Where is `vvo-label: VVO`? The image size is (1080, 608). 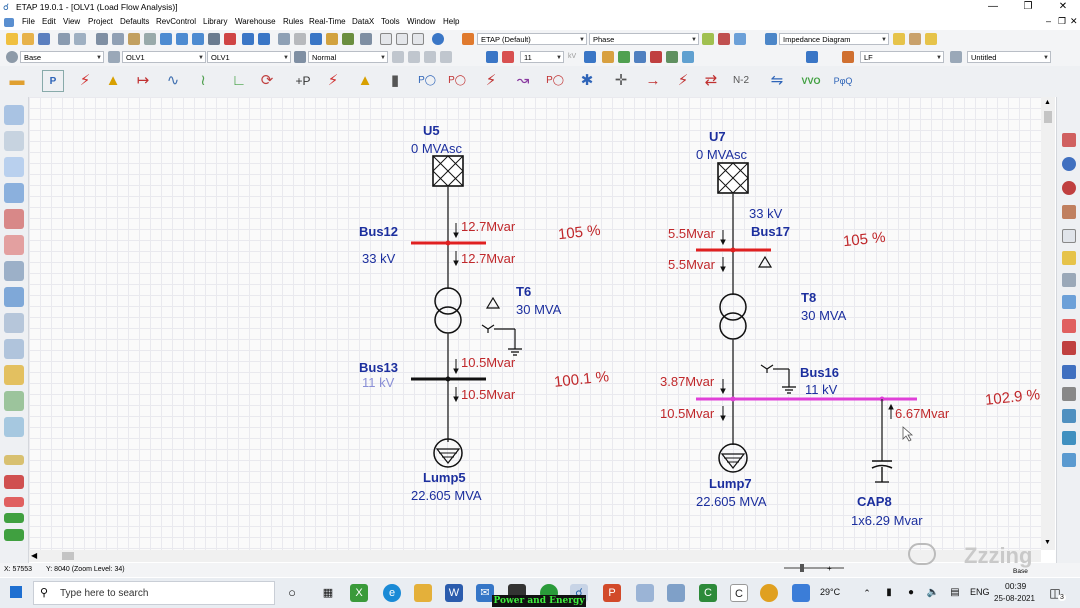 vvo-label: VVO is located at coordinates (811, 81).